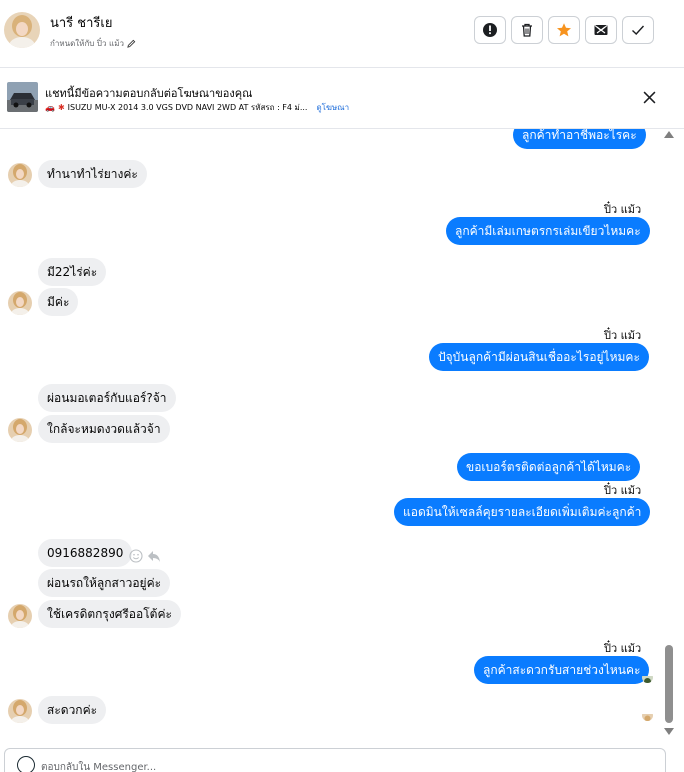 This screenshot has width=684, height=772. What do you see at coordinates (136, 556) in the screenshot?
I see `smiley-reaction-icon` at bounding box center [136, 556].